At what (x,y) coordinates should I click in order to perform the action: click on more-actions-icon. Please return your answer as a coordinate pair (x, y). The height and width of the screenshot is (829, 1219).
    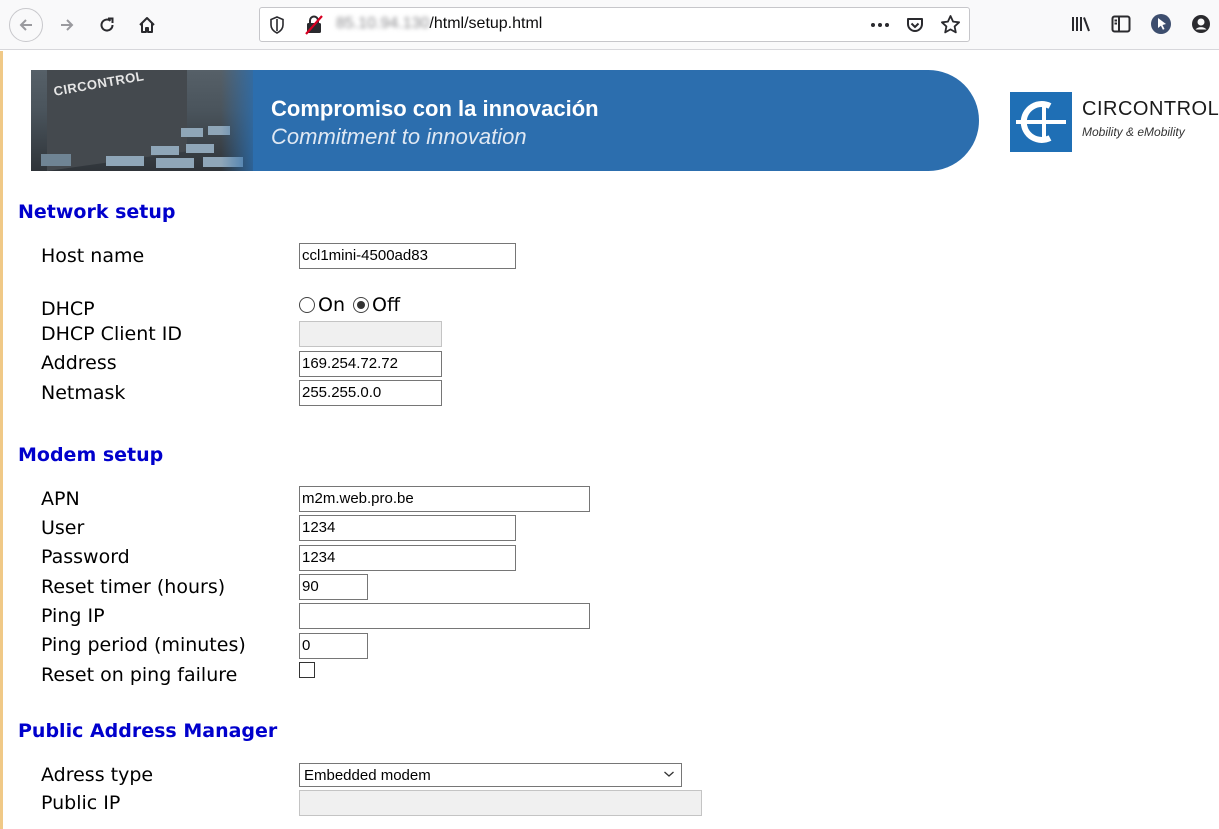
    Looking at the image, I should click on (880, 25).